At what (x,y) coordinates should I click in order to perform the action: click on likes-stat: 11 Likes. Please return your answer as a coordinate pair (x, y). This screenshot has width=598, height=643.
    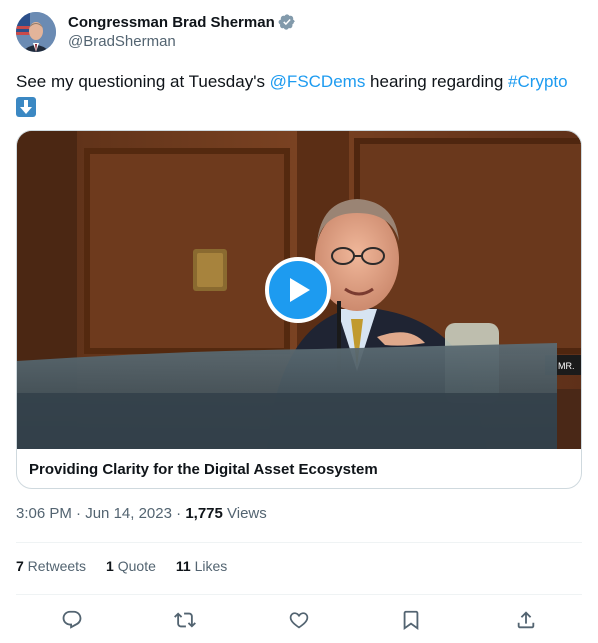
    Looking at the image, I should click on (201, 566).